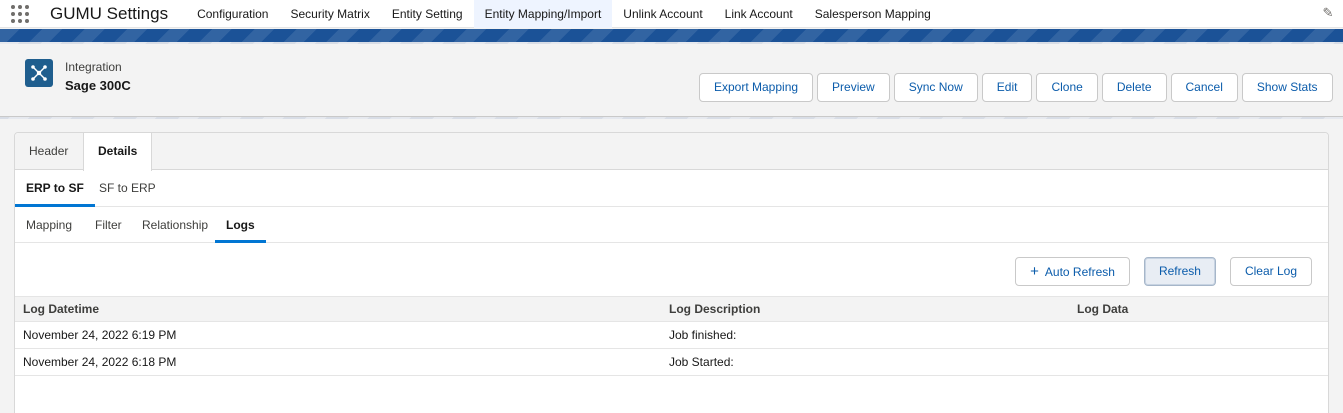 The width and height of the screenshot is (1343, 413). What do you see at coordinates (338, 309) in the screenshot?
I see `column-header-log-datetime: Log Datetime` at bounding box center [338, 309].